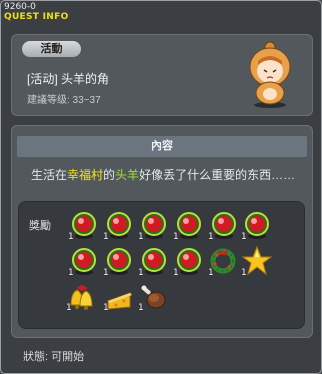  Describe the element at coordinates (54, 357) in the screenshot. I see `quest-status: 狀態: 可開始` at that location.